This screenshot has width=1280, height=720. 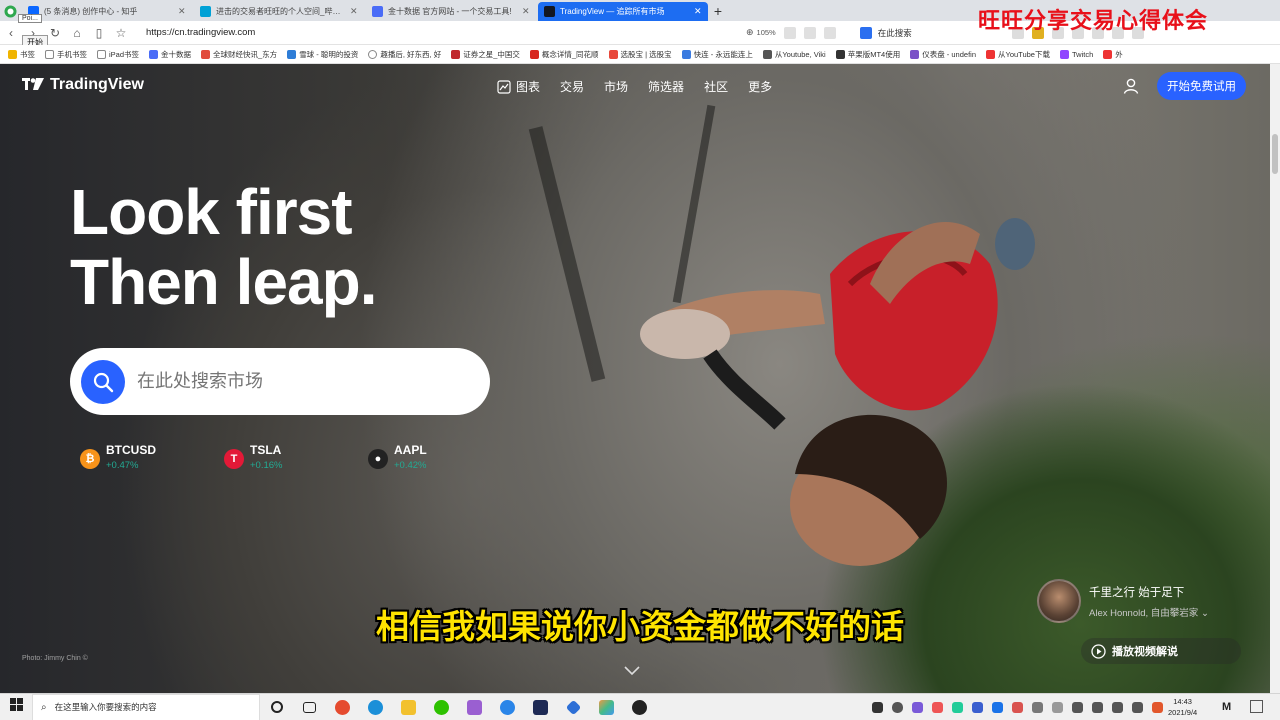 I want to click on nav-more: 更多, so click(x=760, y=86).